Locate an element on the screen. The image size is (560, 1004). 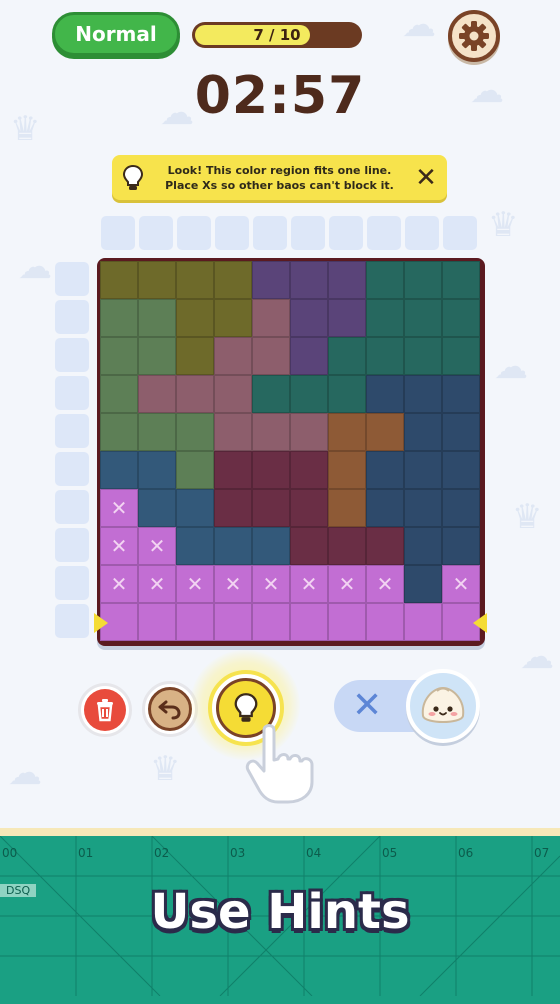
difficulty-badge: Normal is located at coordinates (116, 34).